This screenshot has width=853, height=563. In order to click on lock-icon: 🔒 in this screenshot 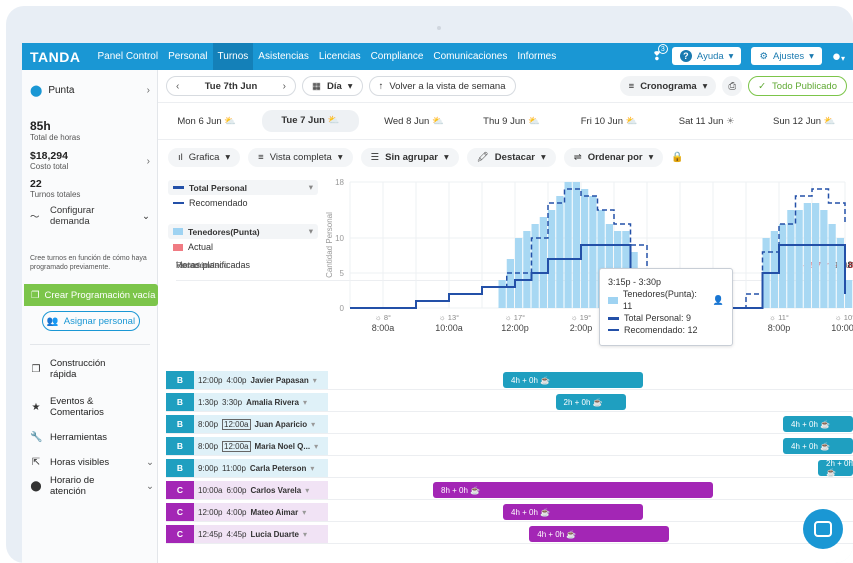, I will do `click(677, 157)`.